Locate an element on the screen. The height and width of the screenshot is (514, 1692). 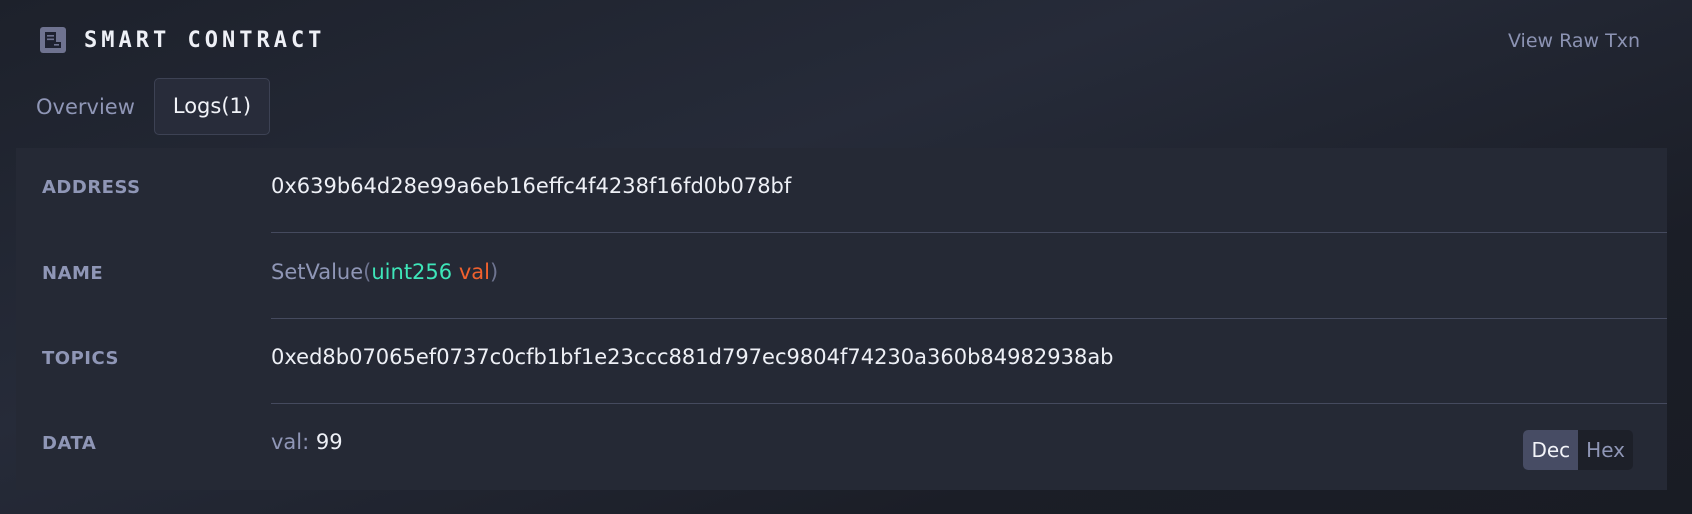
event-signature: SetValue(uint256 val) is located at coordinates (384, 272).